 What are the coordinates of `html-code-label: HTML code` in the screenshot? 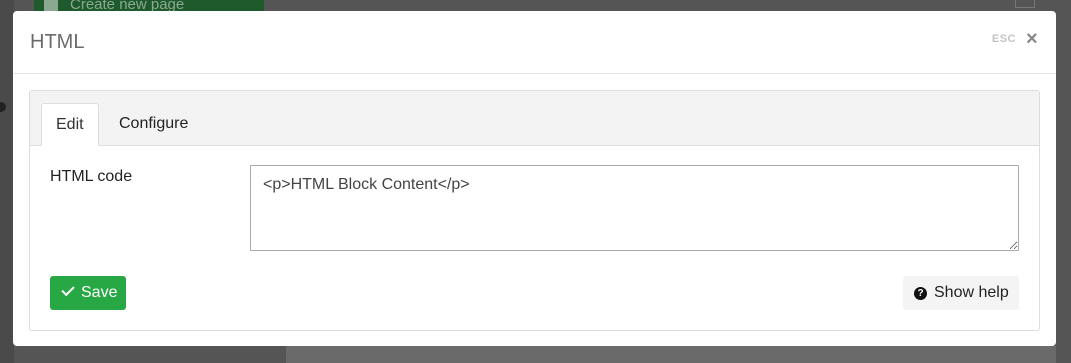 It's located at (91, 176).